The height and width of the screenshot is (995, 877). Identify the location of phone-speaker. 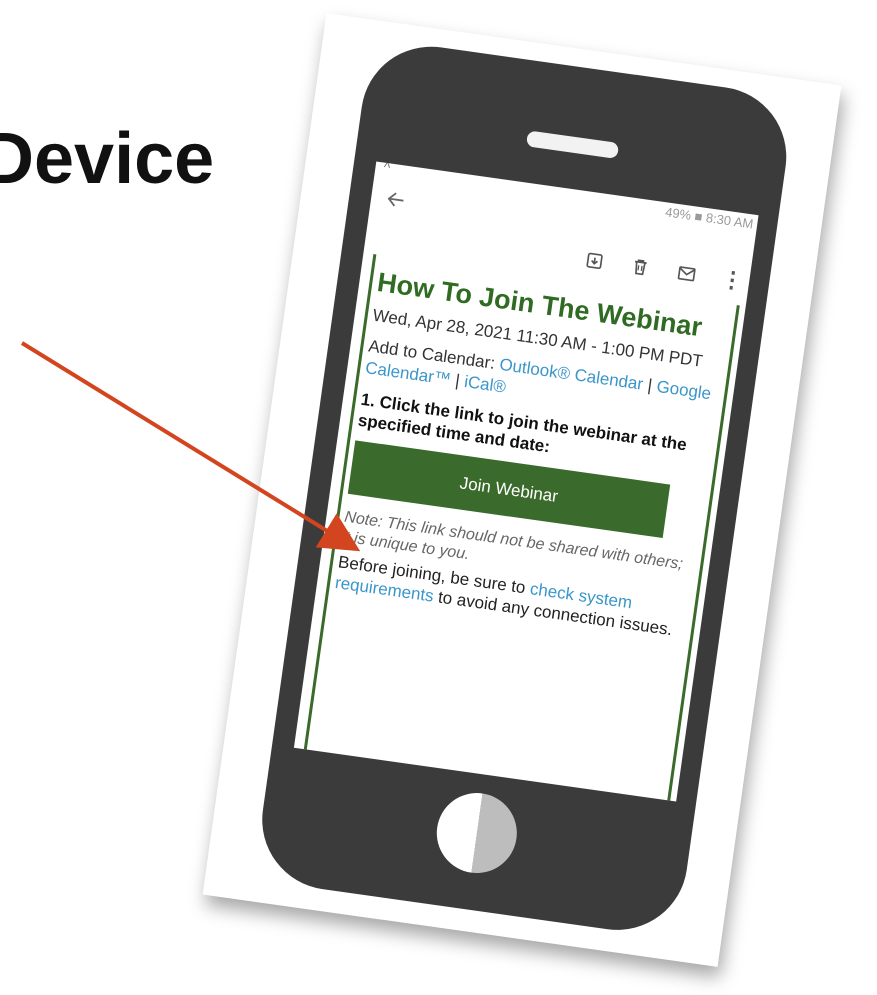
(572, 144).